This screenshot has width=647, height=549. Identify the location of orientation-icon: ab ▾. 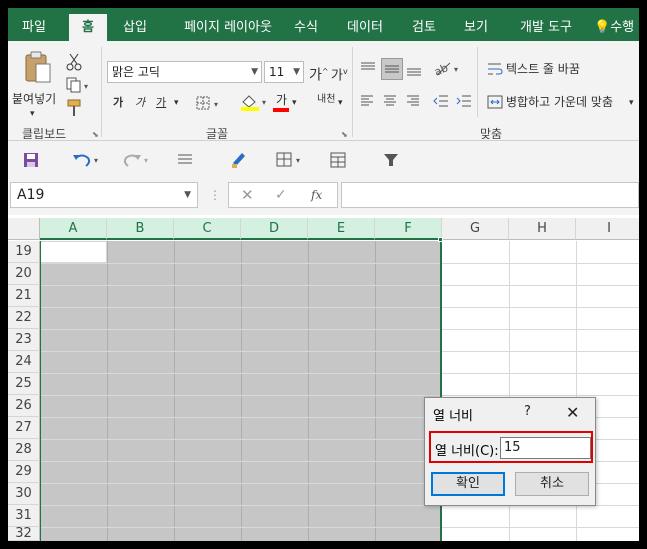
(448, 69).